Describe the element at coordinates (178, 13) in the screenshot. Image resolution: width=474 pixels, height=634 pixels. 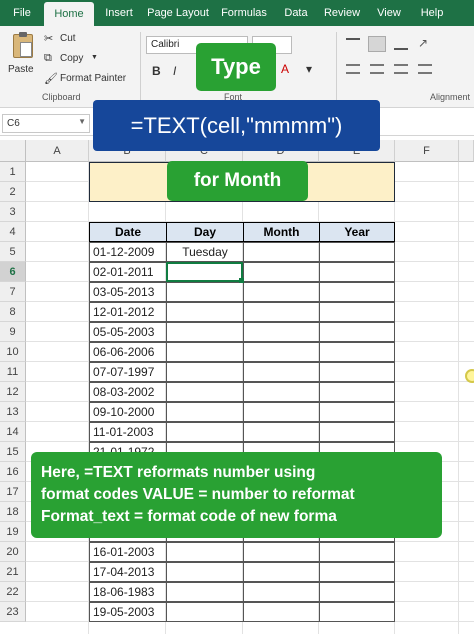
I see `tab-page-layout: Page Layout` at that location.